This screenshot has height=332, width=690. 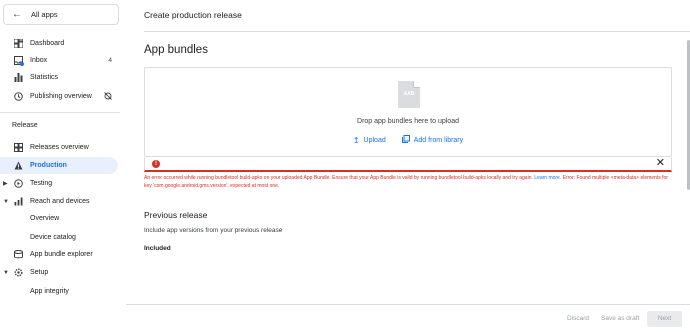 What do you see at coordinates (18, 255) in the screenshot?
I see `bundle-explorer-icon` at bounding box center [18, 255].